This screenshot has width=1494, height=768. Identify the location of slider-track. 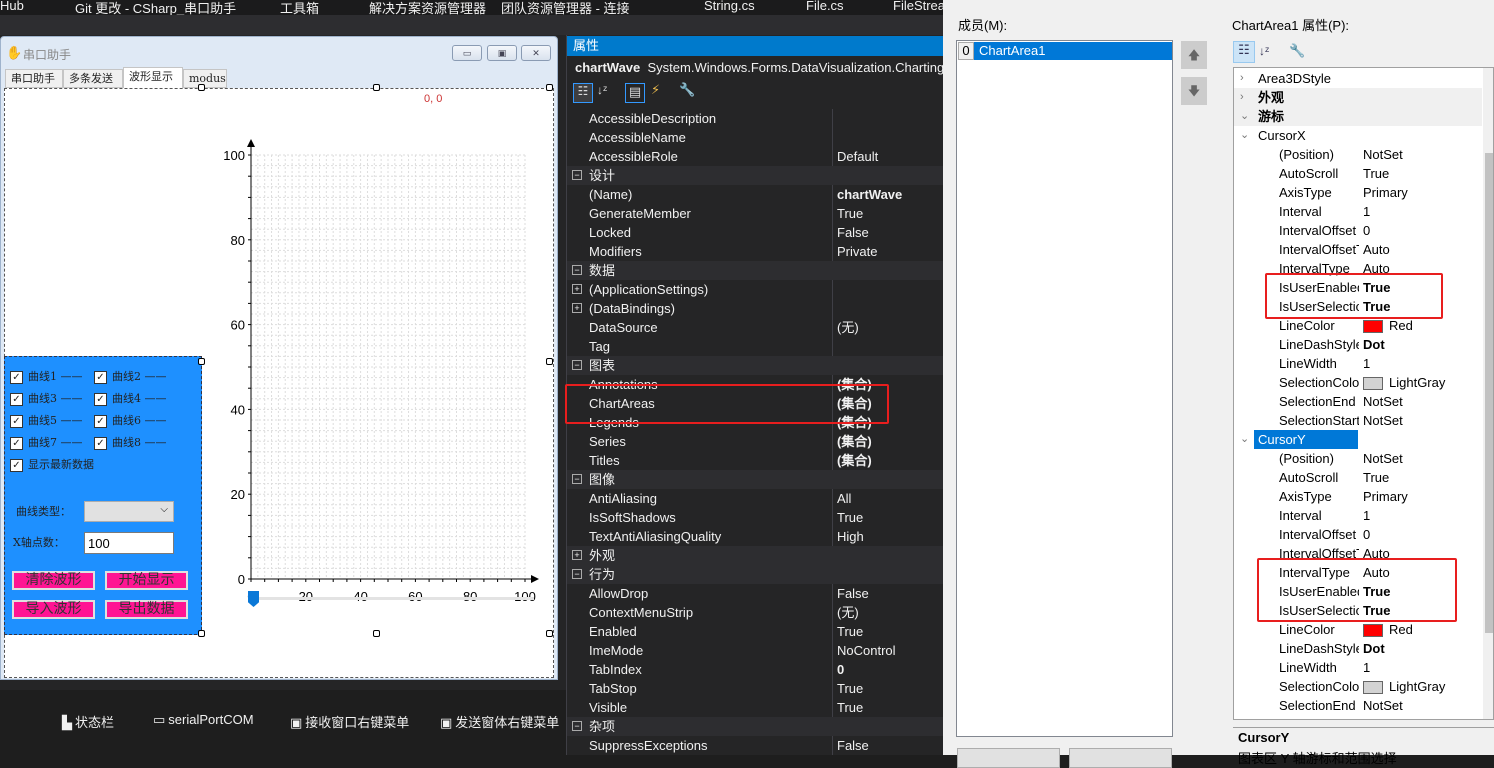
(391, 598).